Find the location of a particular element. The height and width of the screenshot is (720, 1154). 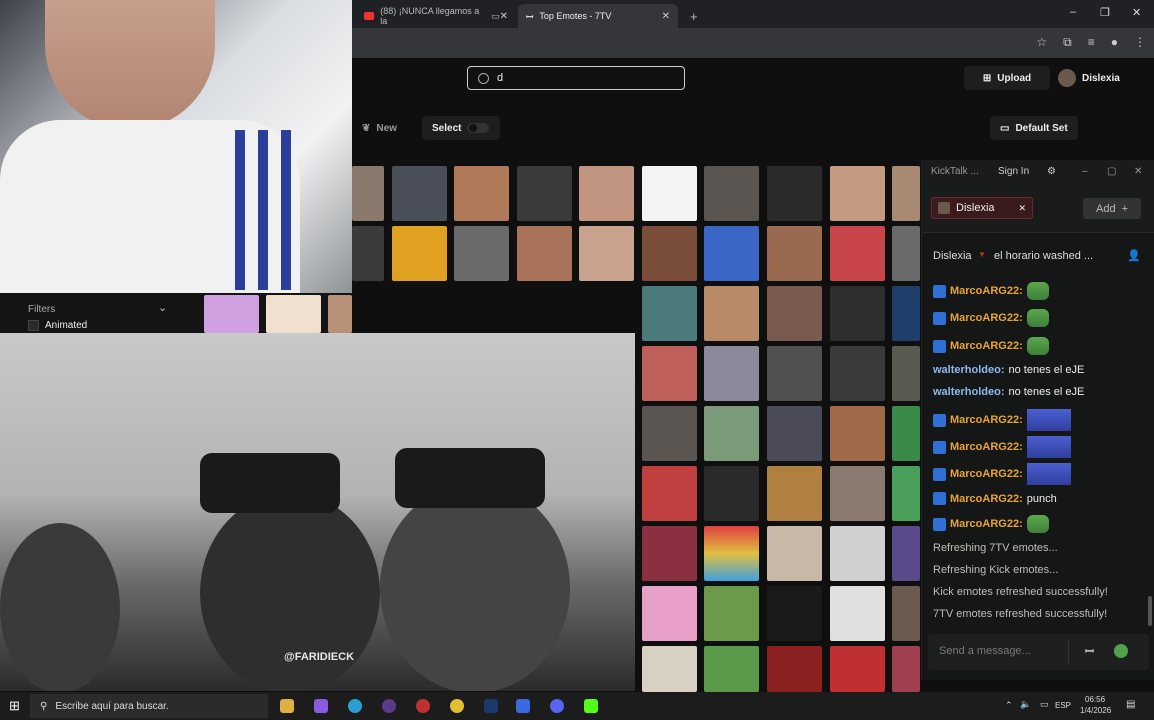

kick-icon is located at coordinates (591, 706).